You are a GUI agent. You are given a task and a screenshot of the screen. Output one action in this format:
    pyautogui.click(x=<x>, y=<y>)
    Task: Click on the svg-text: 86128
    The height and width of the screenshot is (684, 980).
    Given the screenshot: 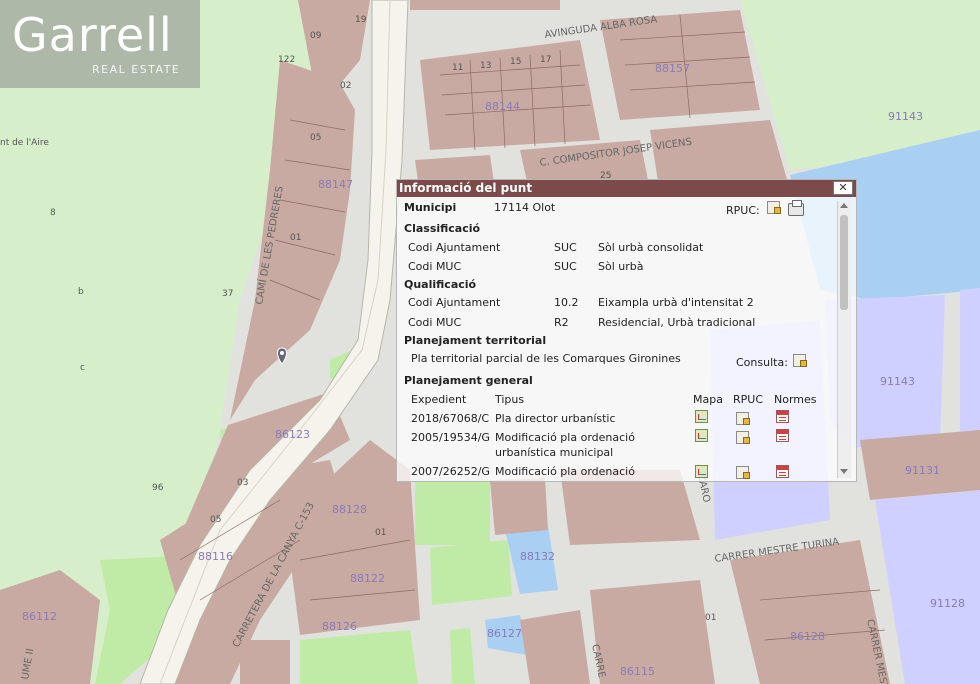 What is the action you would take?
    pyautogui.click(x=807, y=636)
    